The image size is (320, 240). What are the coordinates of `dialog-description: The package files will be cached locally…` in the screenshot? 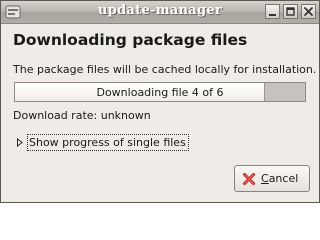 It's located at (165, 69).